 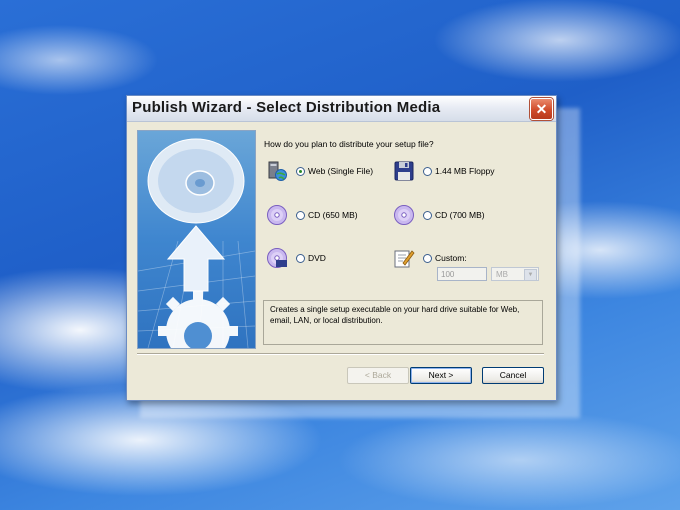 What do you see at coordinates (196, 243) in the screenshot?
I see `wizard-banner-art` at bounding box center [196, 243].